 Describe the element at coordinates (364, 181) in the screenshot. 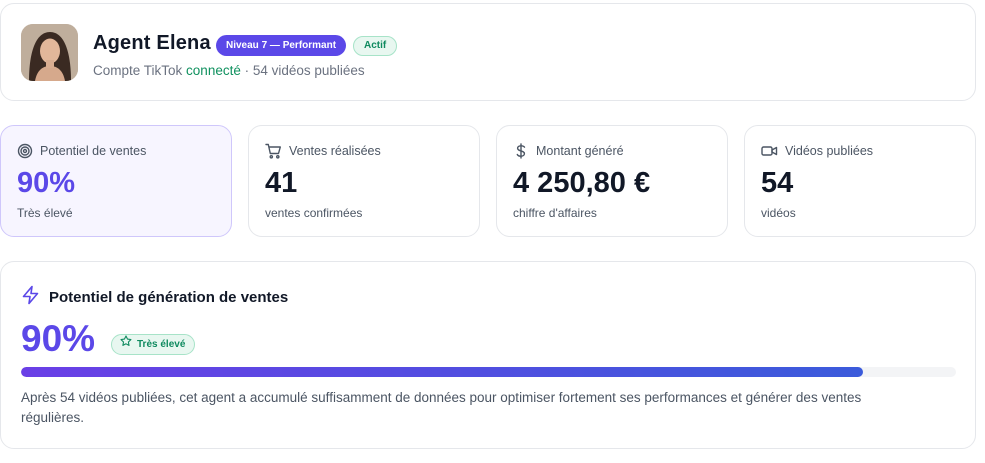

I see `stat-card-sales: Ventes réalisées 41 ventes confirmées` at that location.